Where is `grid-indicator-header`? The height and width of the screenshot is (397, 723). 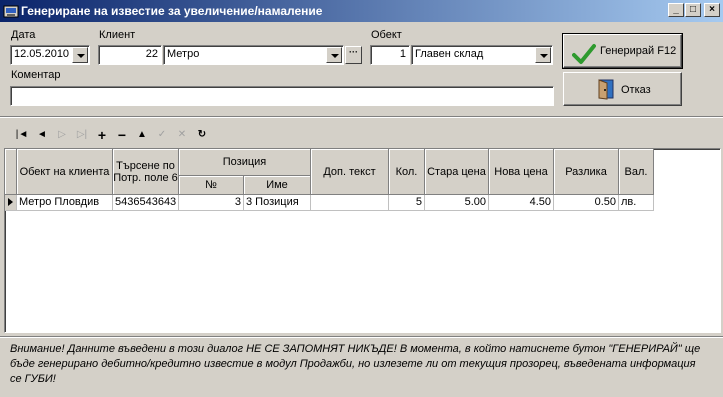
grid-indicator-header is located at coordinates (11, 172).